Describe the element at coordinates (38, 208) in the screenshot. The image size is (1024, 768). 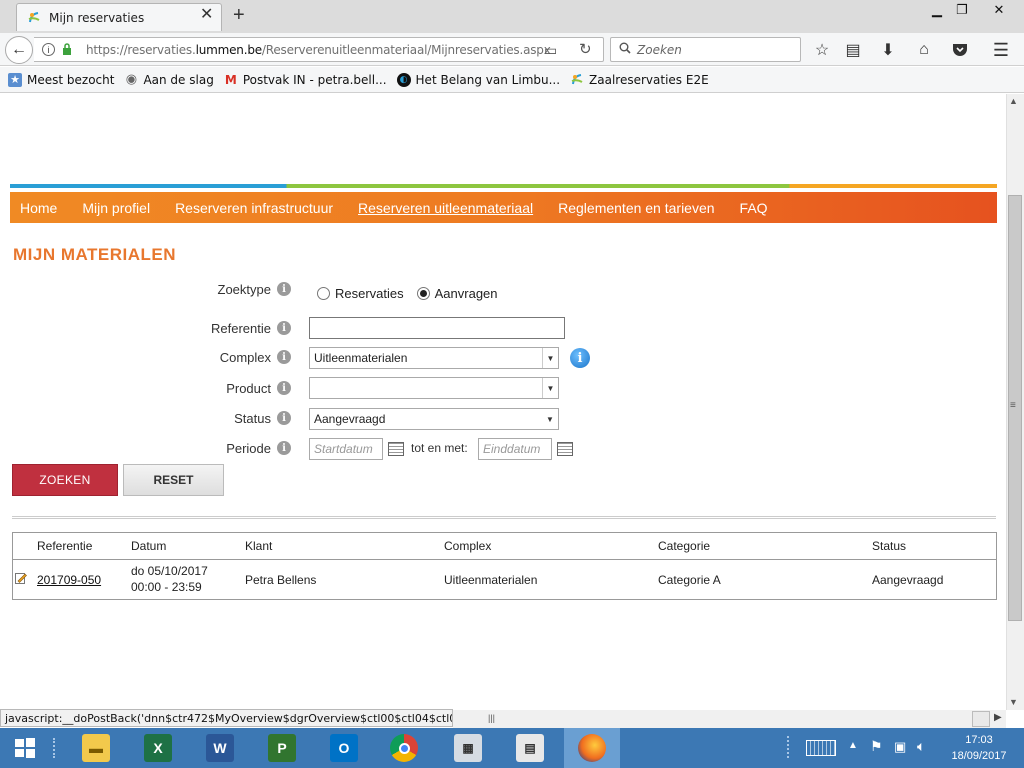
I see `menu-item-home: Home` at that location.